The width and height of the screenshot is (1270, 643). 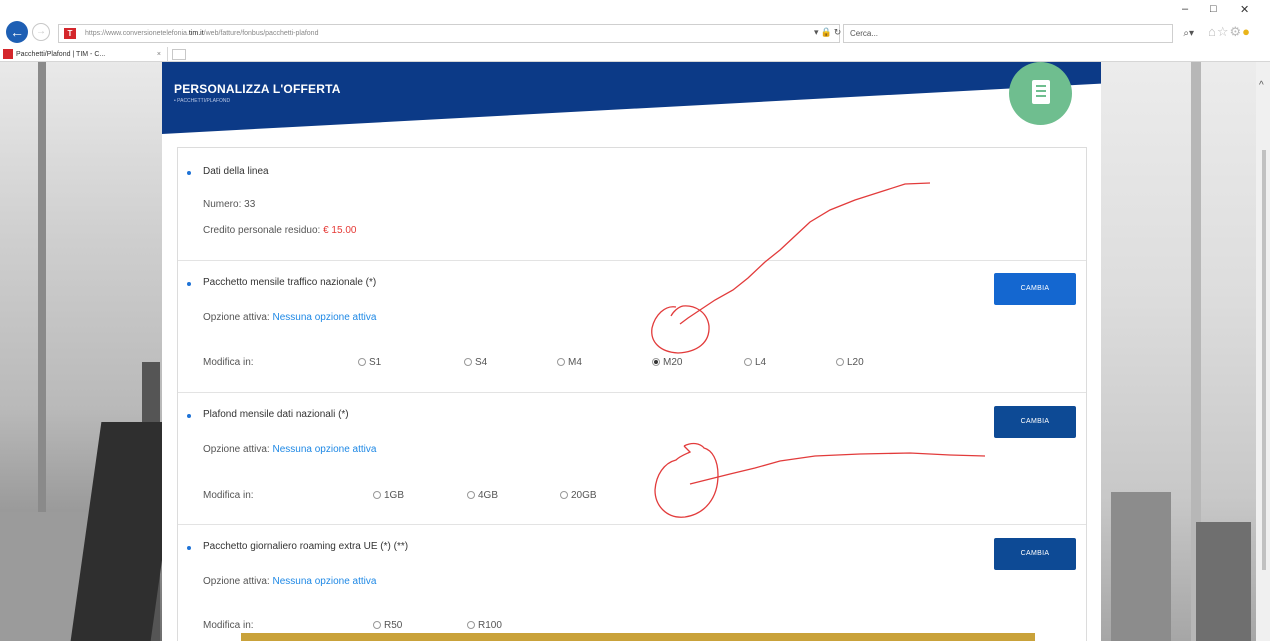 I want to click on radio-label: L4, so click(x=761, y=362).